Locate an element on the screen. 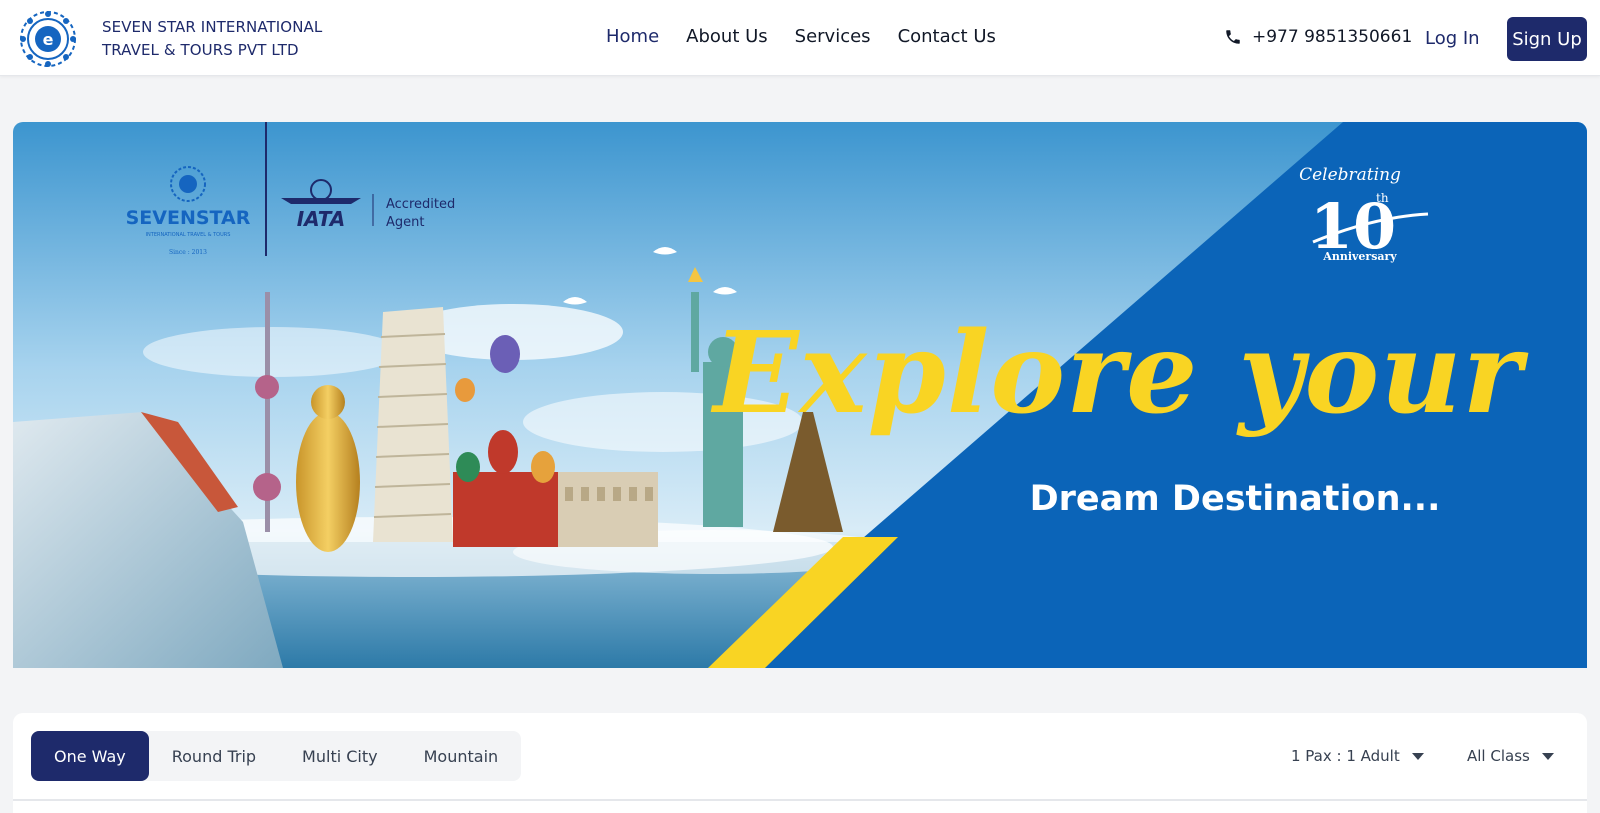 This screenshot has width=1600, height=813. cabin-class-dropdown-value: All Class is located at coordinates (1498, 756).